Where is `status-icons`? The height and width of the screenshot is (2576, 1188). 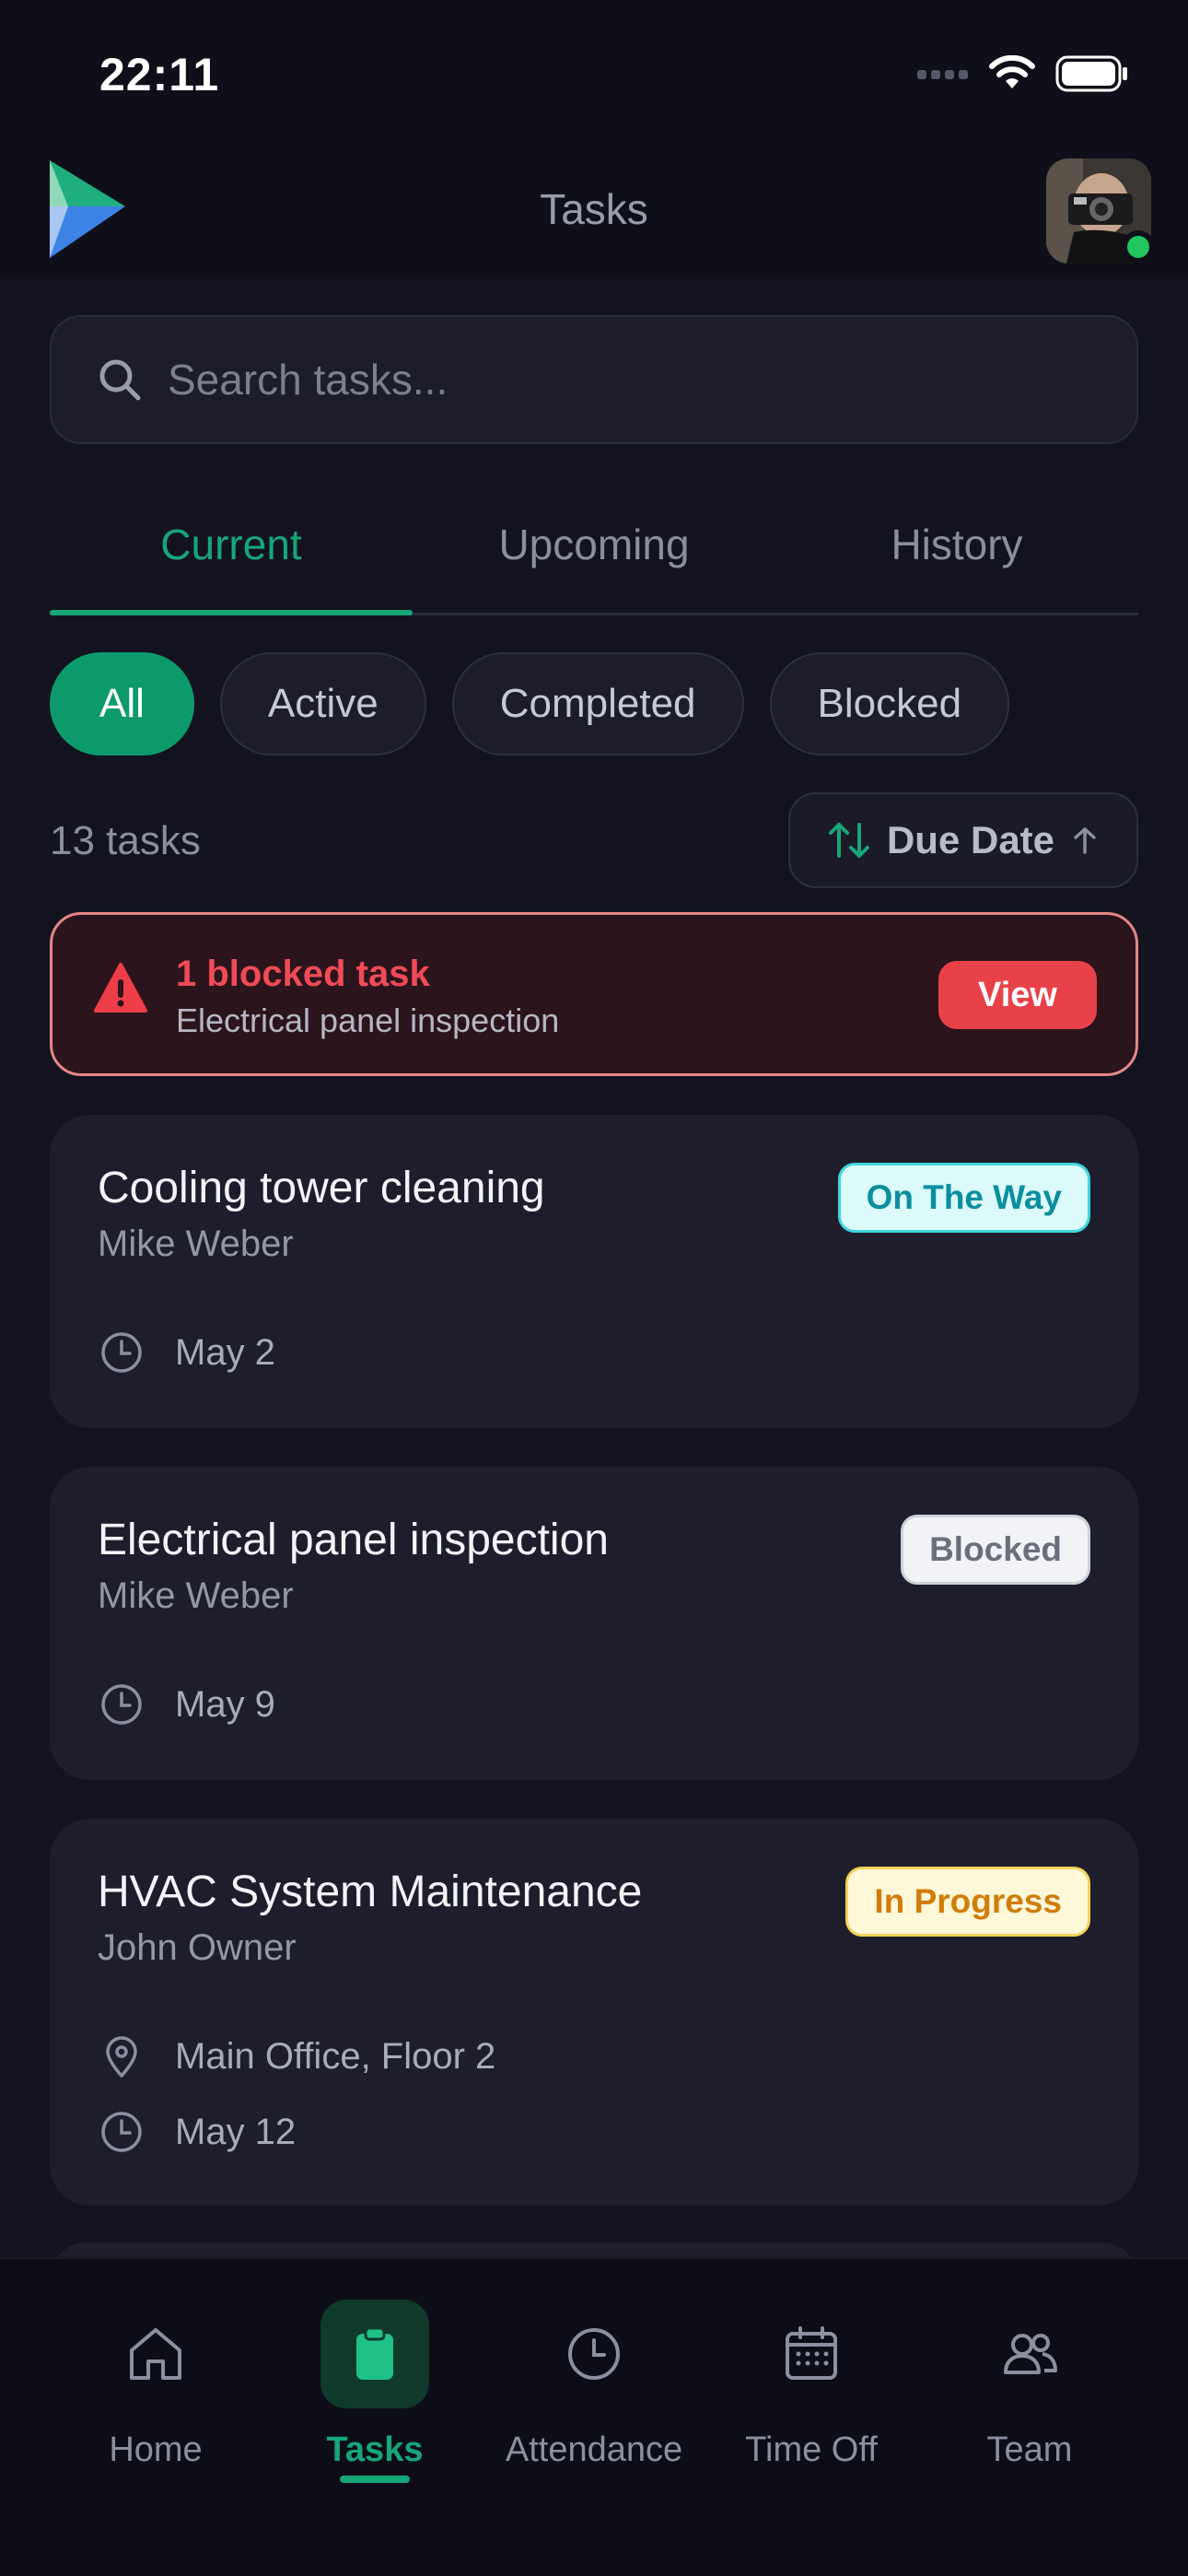 status-icons is located at coordinates (1023, 73).